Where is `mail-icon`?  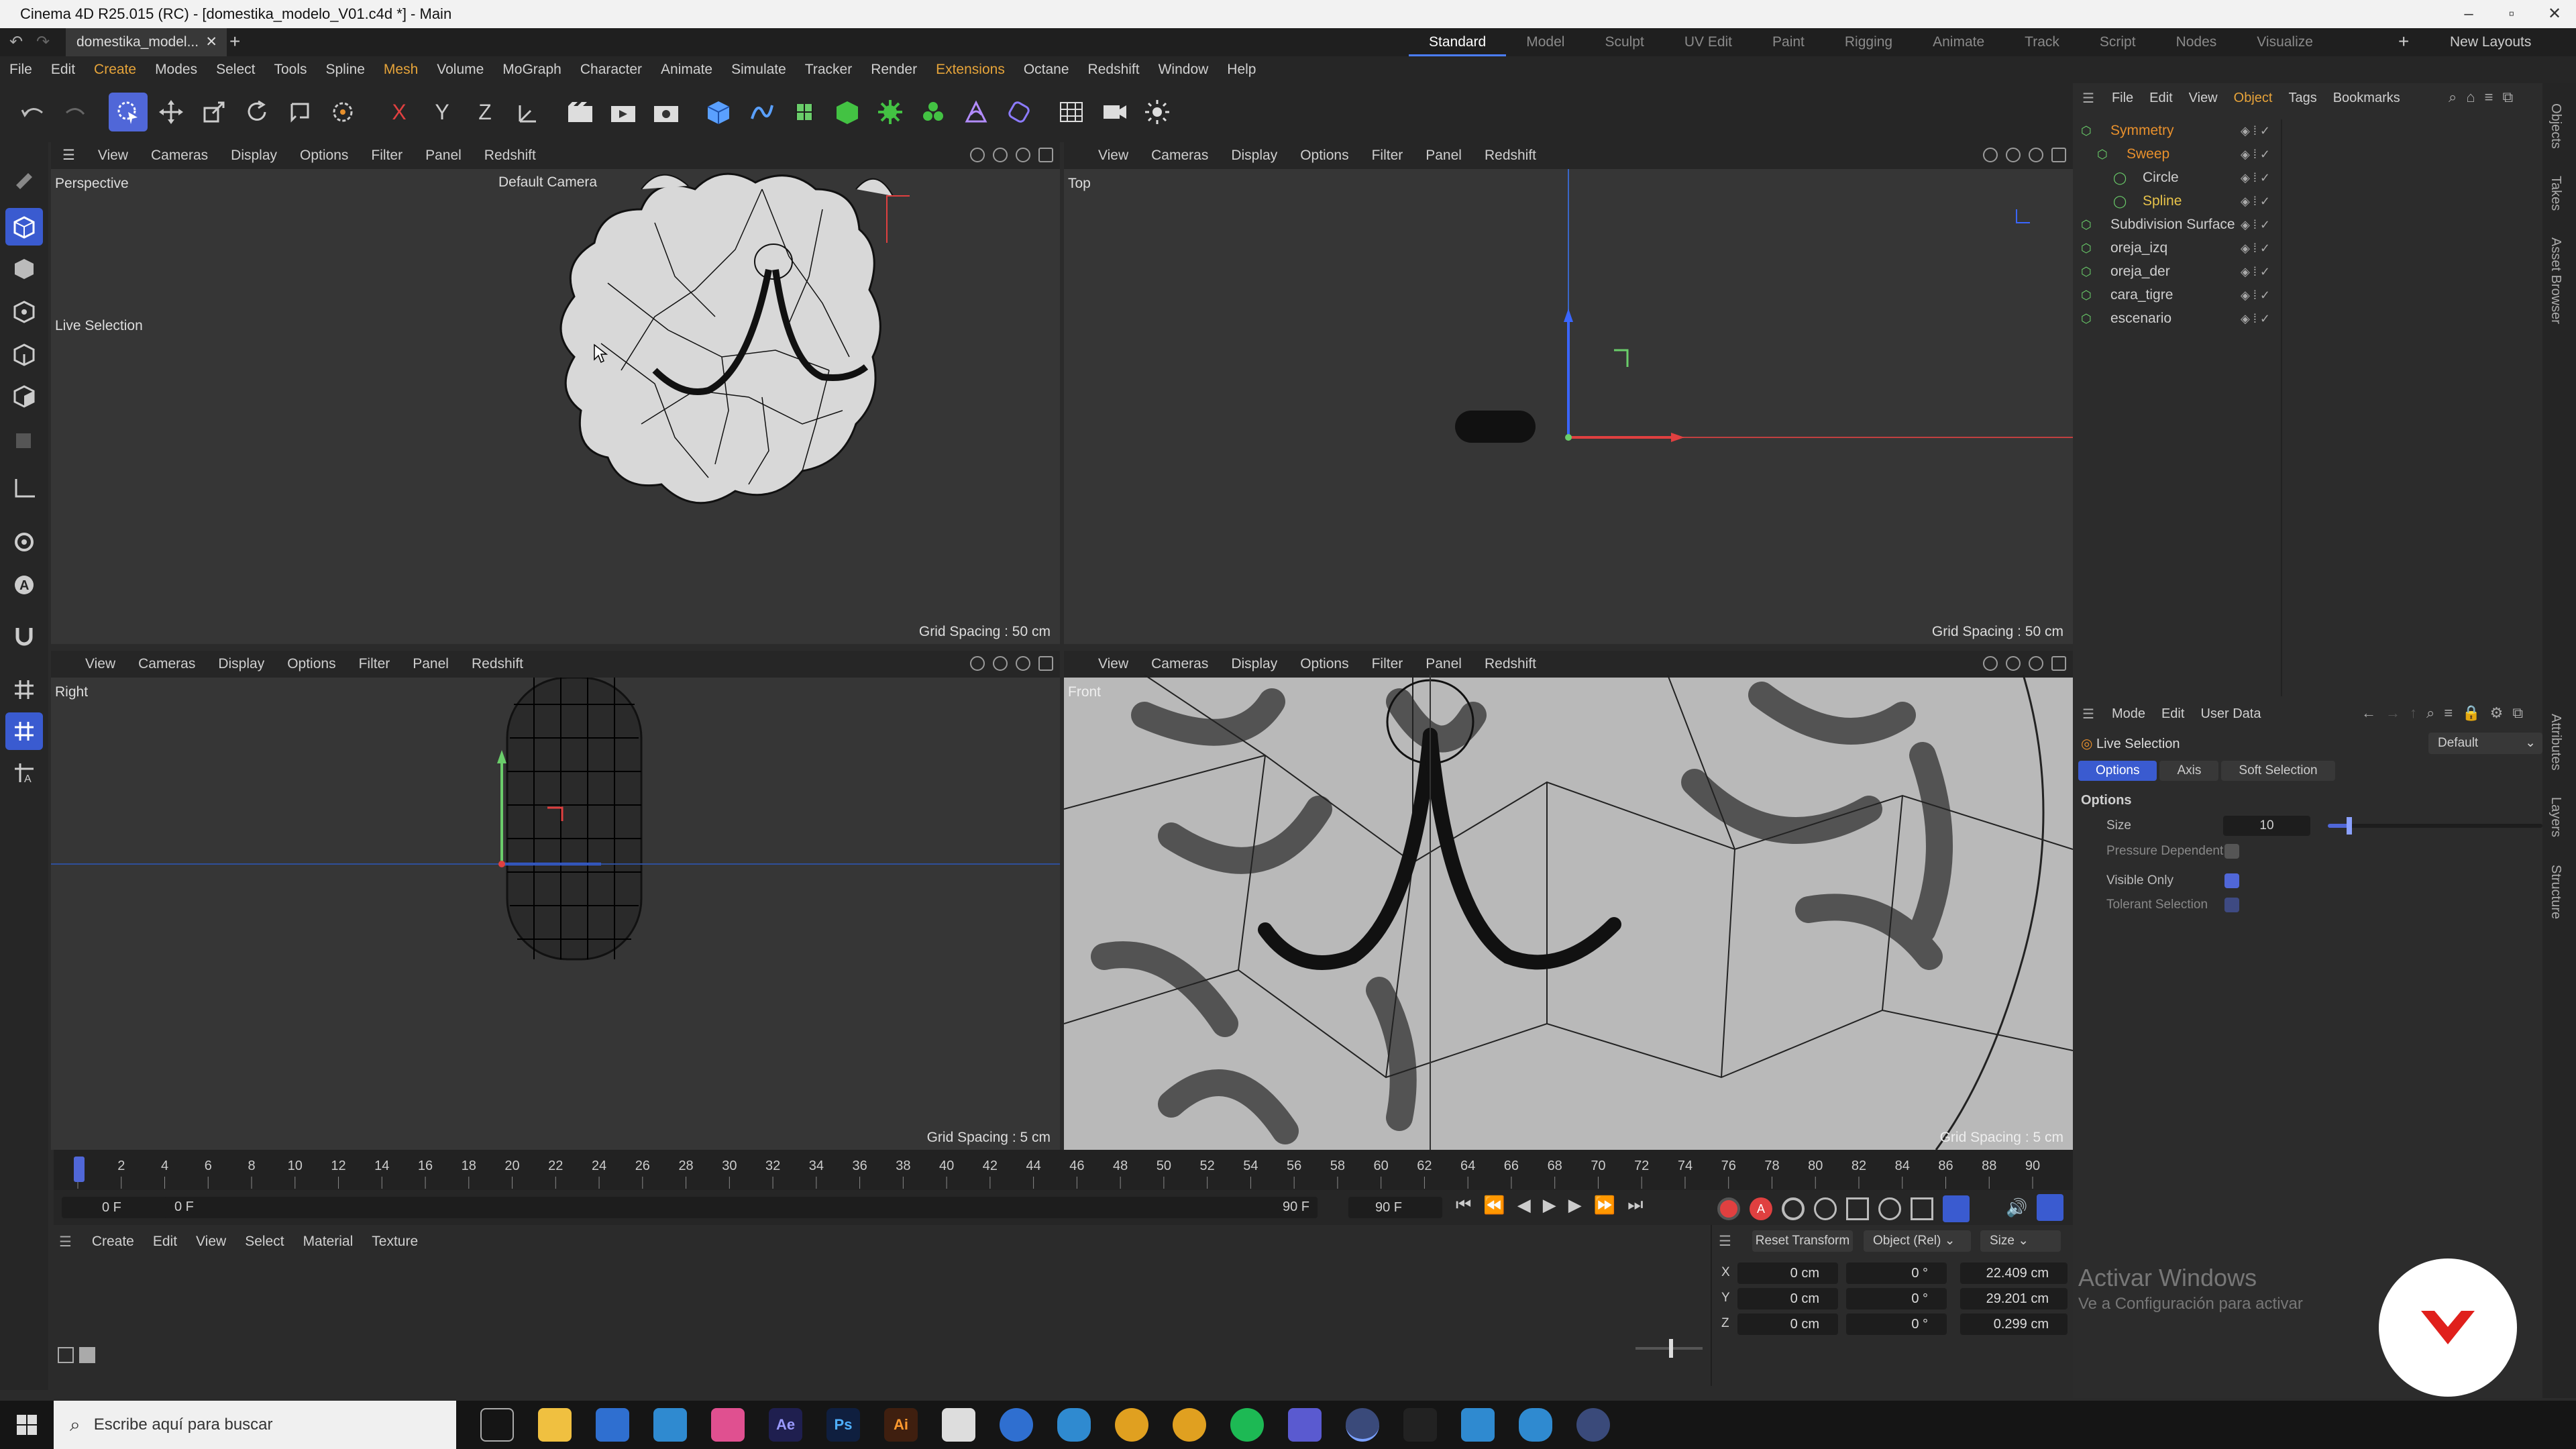
mail-icon is located at coordinates (670, 1425).